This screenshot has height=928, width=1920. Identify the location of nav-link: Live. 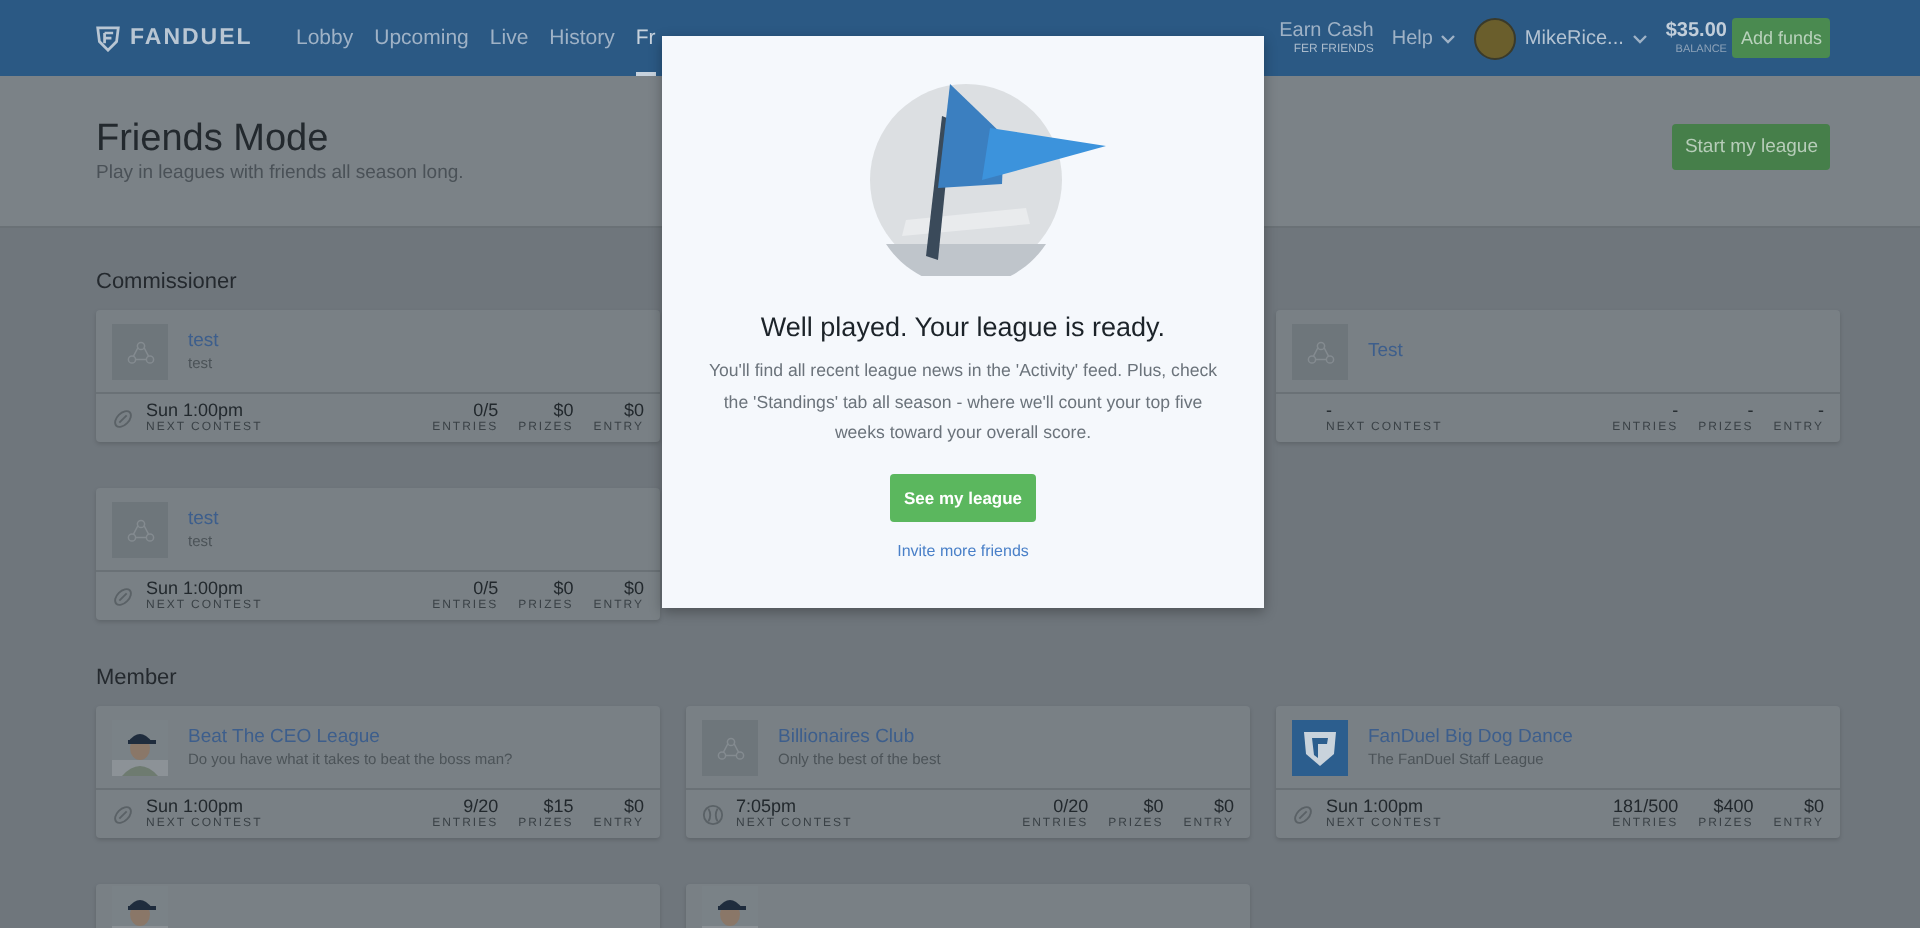
(509, 38).